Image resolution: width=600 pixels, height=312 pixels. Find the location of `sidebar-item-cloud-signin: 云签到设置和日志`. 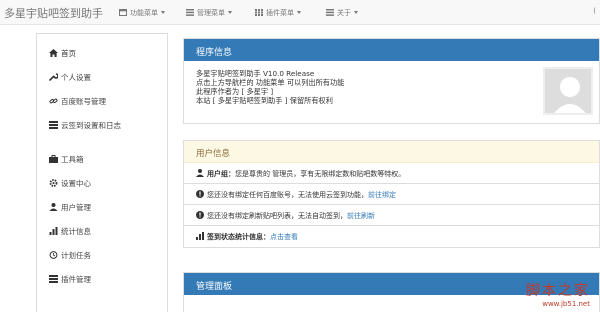

sidebar-item-cloud-signin: 云签到设置和日志 is located at coordinates (85, 125).